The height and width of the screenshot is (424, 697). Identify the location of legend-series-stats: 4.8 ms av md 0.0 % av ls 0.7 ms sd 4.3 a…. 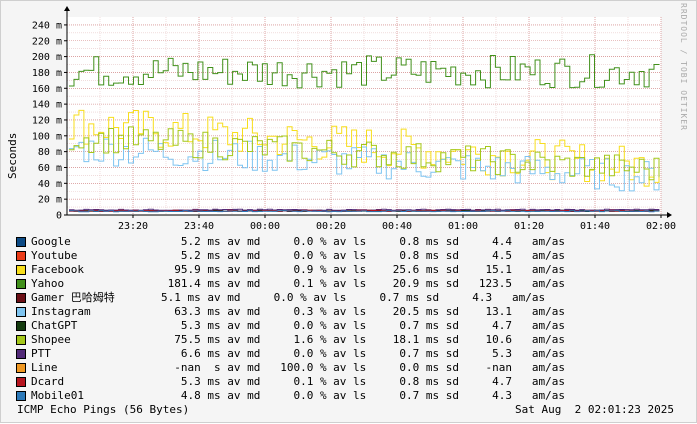
(363, 395).